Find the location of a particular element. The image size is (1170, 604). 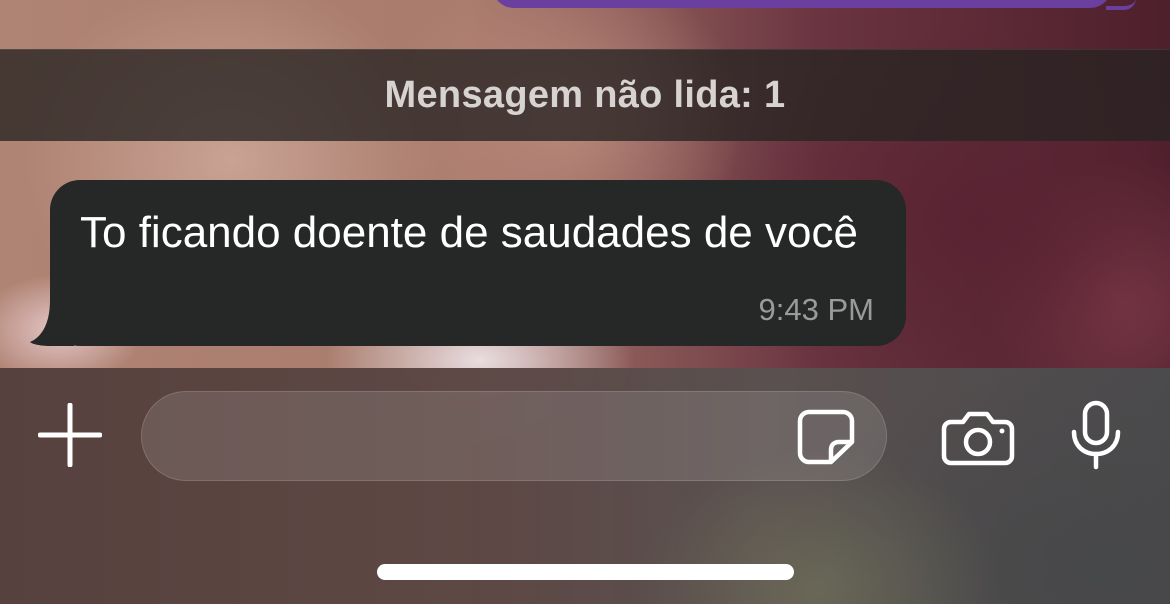

plus-icon is located at coordinates (70, 435).